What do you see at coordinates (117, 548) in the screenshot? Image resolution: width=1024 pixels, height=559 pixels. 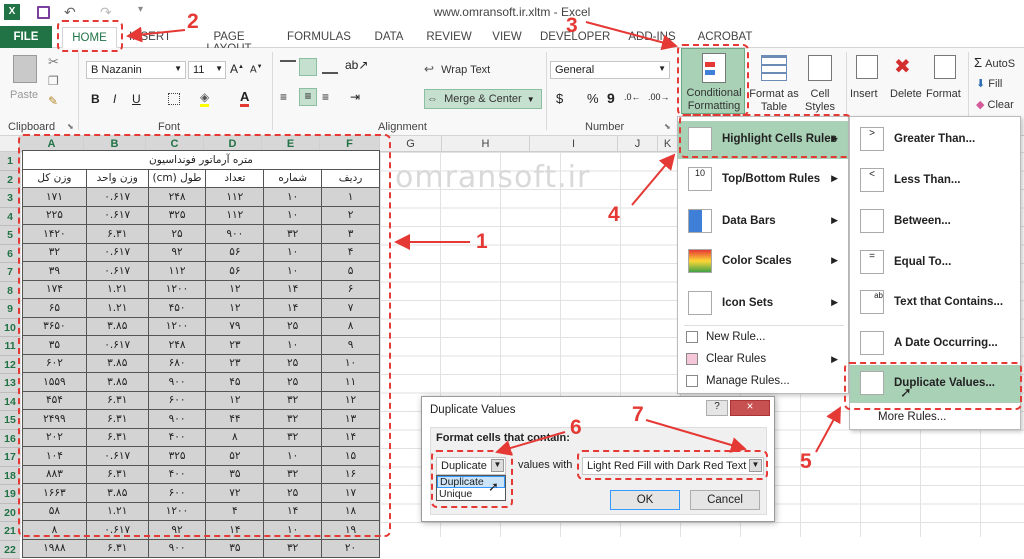 I see `table-cell: ۶.۳۱` at bounding box center [117, 548].